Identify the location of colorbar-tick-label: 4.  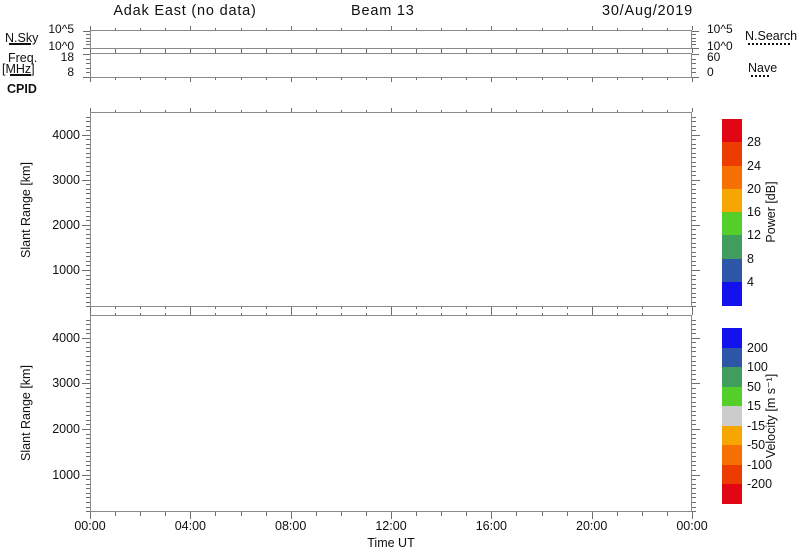
(750, 281).